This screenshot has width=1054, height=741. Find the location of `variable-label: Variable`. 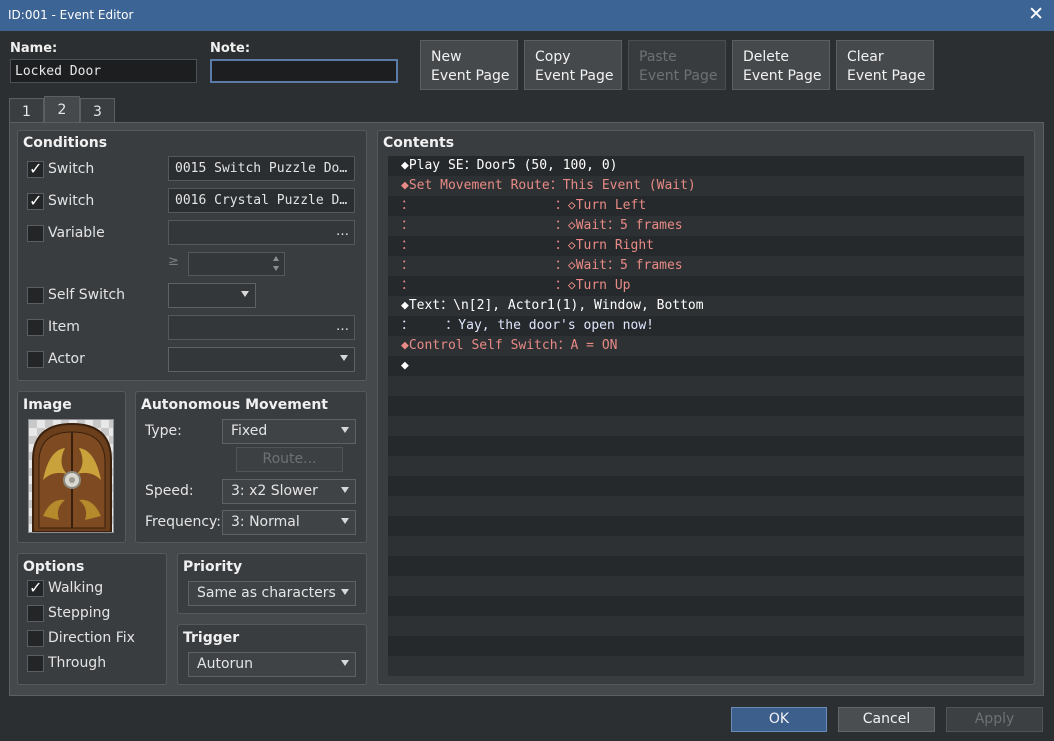

variable-label: Variable is located at coordinates (76, 233).